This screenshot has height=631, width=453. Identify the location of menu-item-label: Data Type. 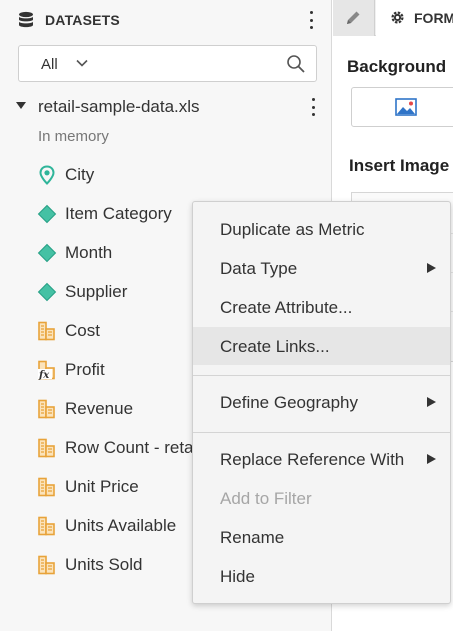
(259, 268).